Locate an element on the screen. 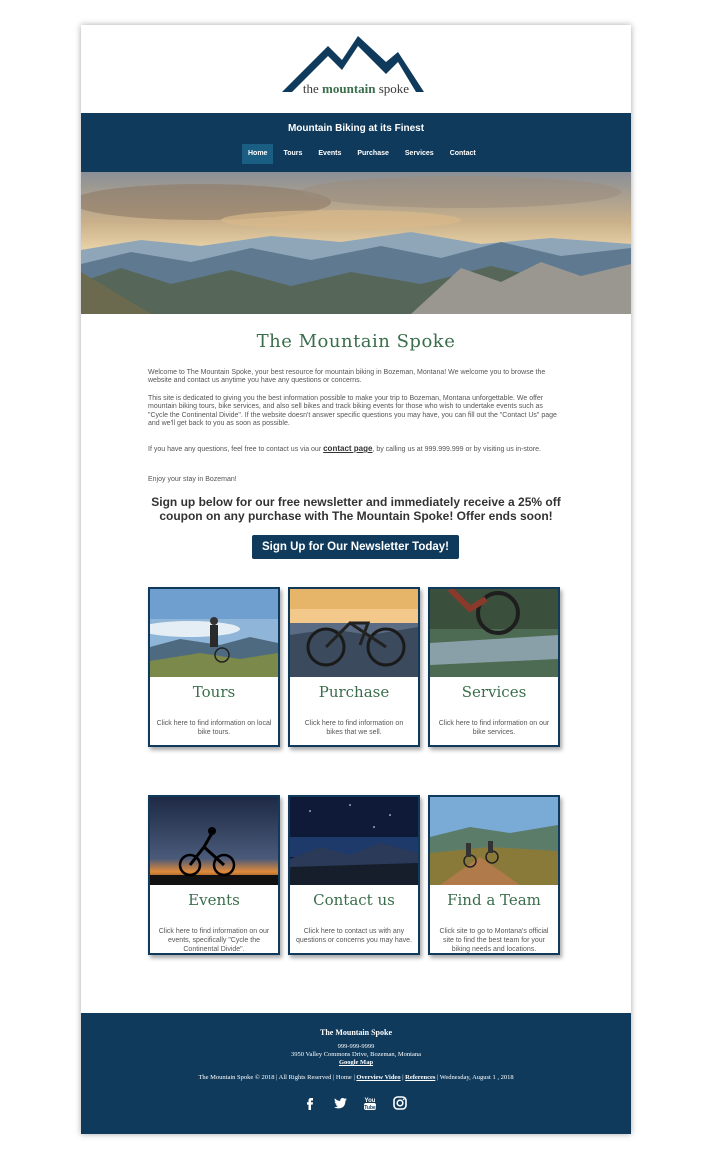 This screenshot has height=1154, width=718. hero-mountain-image is located at coordinates (356, 243).